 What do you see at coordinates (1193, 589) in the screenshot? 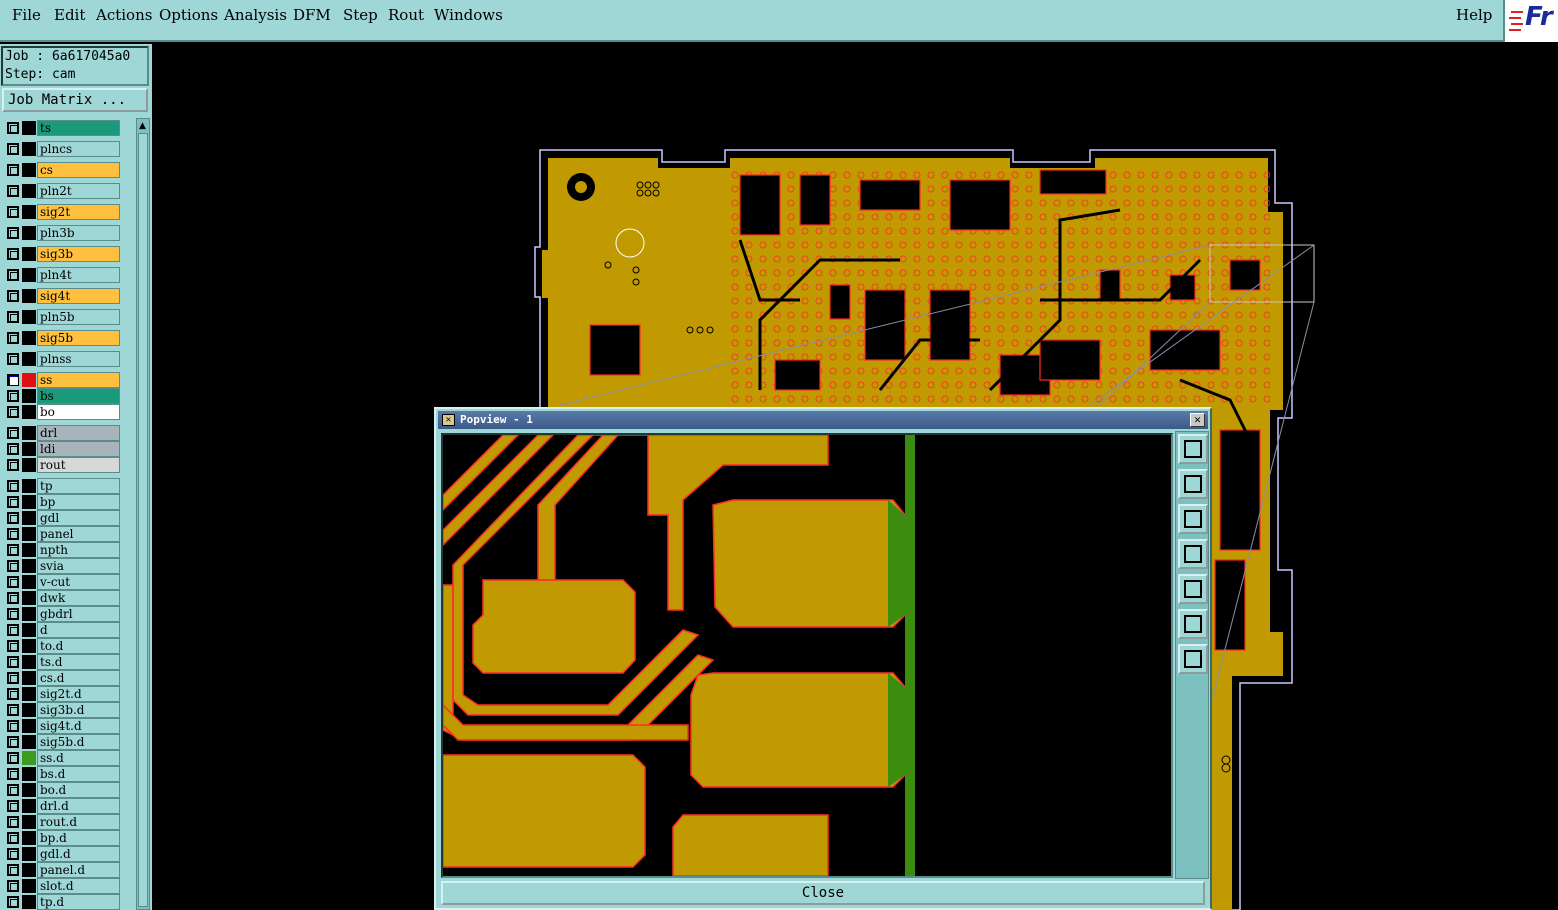
I see `pan-right-button` at bounding box center [1193, 589].